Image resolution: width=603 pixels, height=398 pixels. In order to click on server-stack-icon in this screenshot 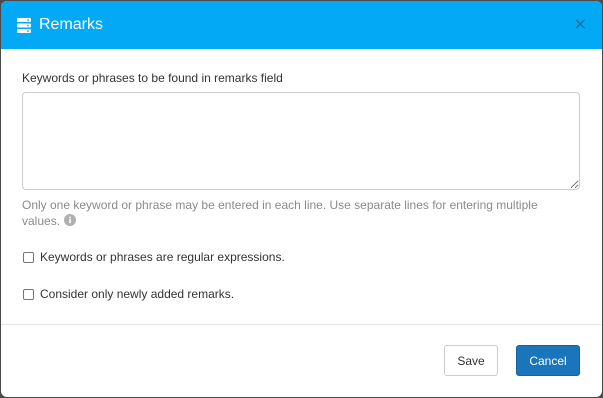, I will do `click(24, 25)`.